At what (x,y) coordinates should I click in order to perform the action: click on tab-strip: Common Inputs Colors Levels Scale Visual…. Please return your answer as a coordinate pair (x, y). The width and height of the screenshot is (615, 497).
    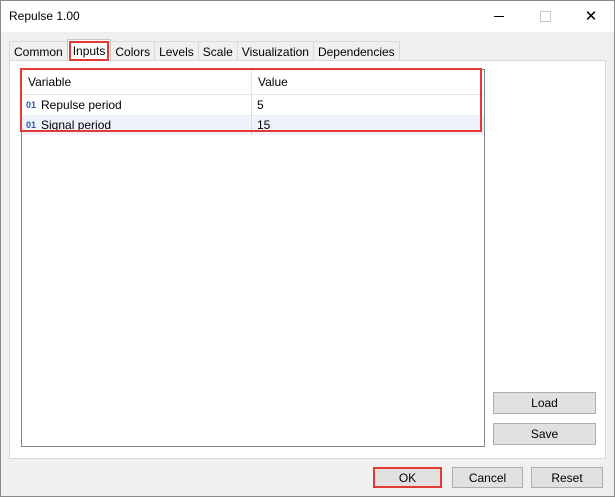
    Looking at the image, I should click on (204, 50).